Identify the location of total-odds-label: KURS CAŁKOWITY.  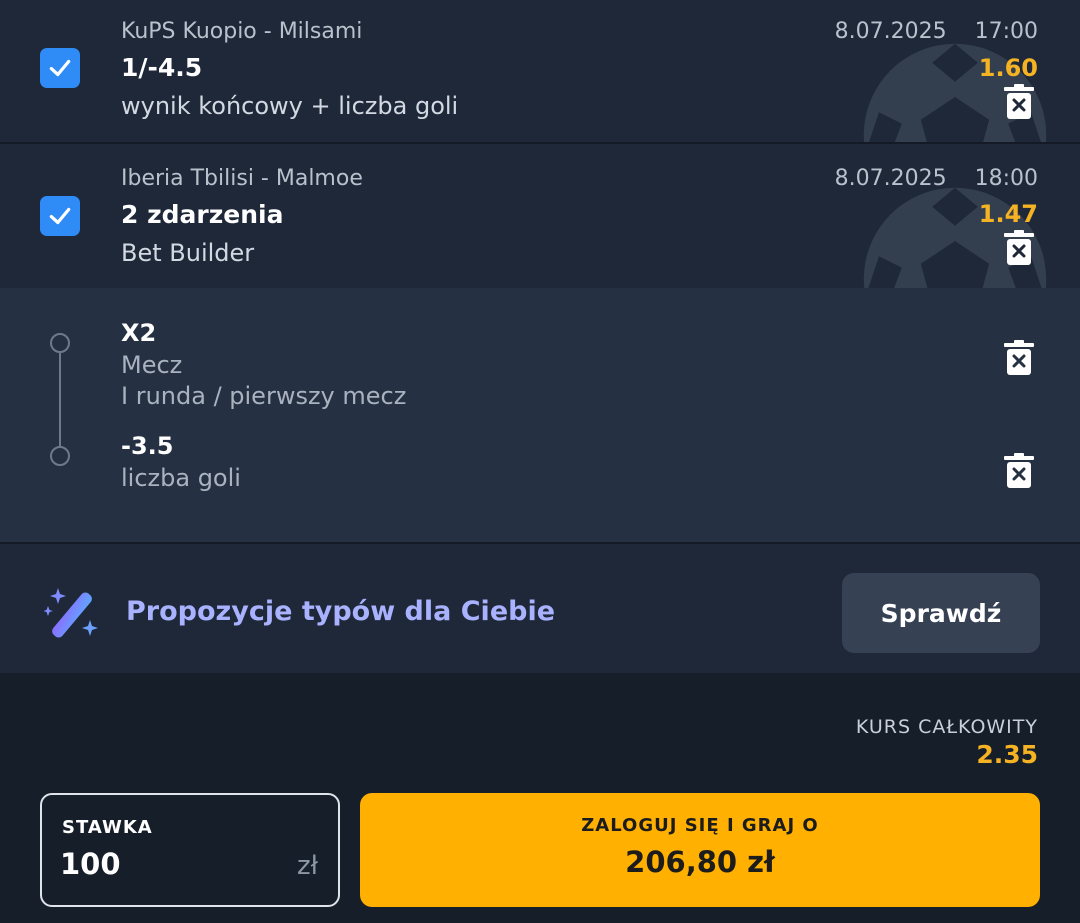
(946, 727).